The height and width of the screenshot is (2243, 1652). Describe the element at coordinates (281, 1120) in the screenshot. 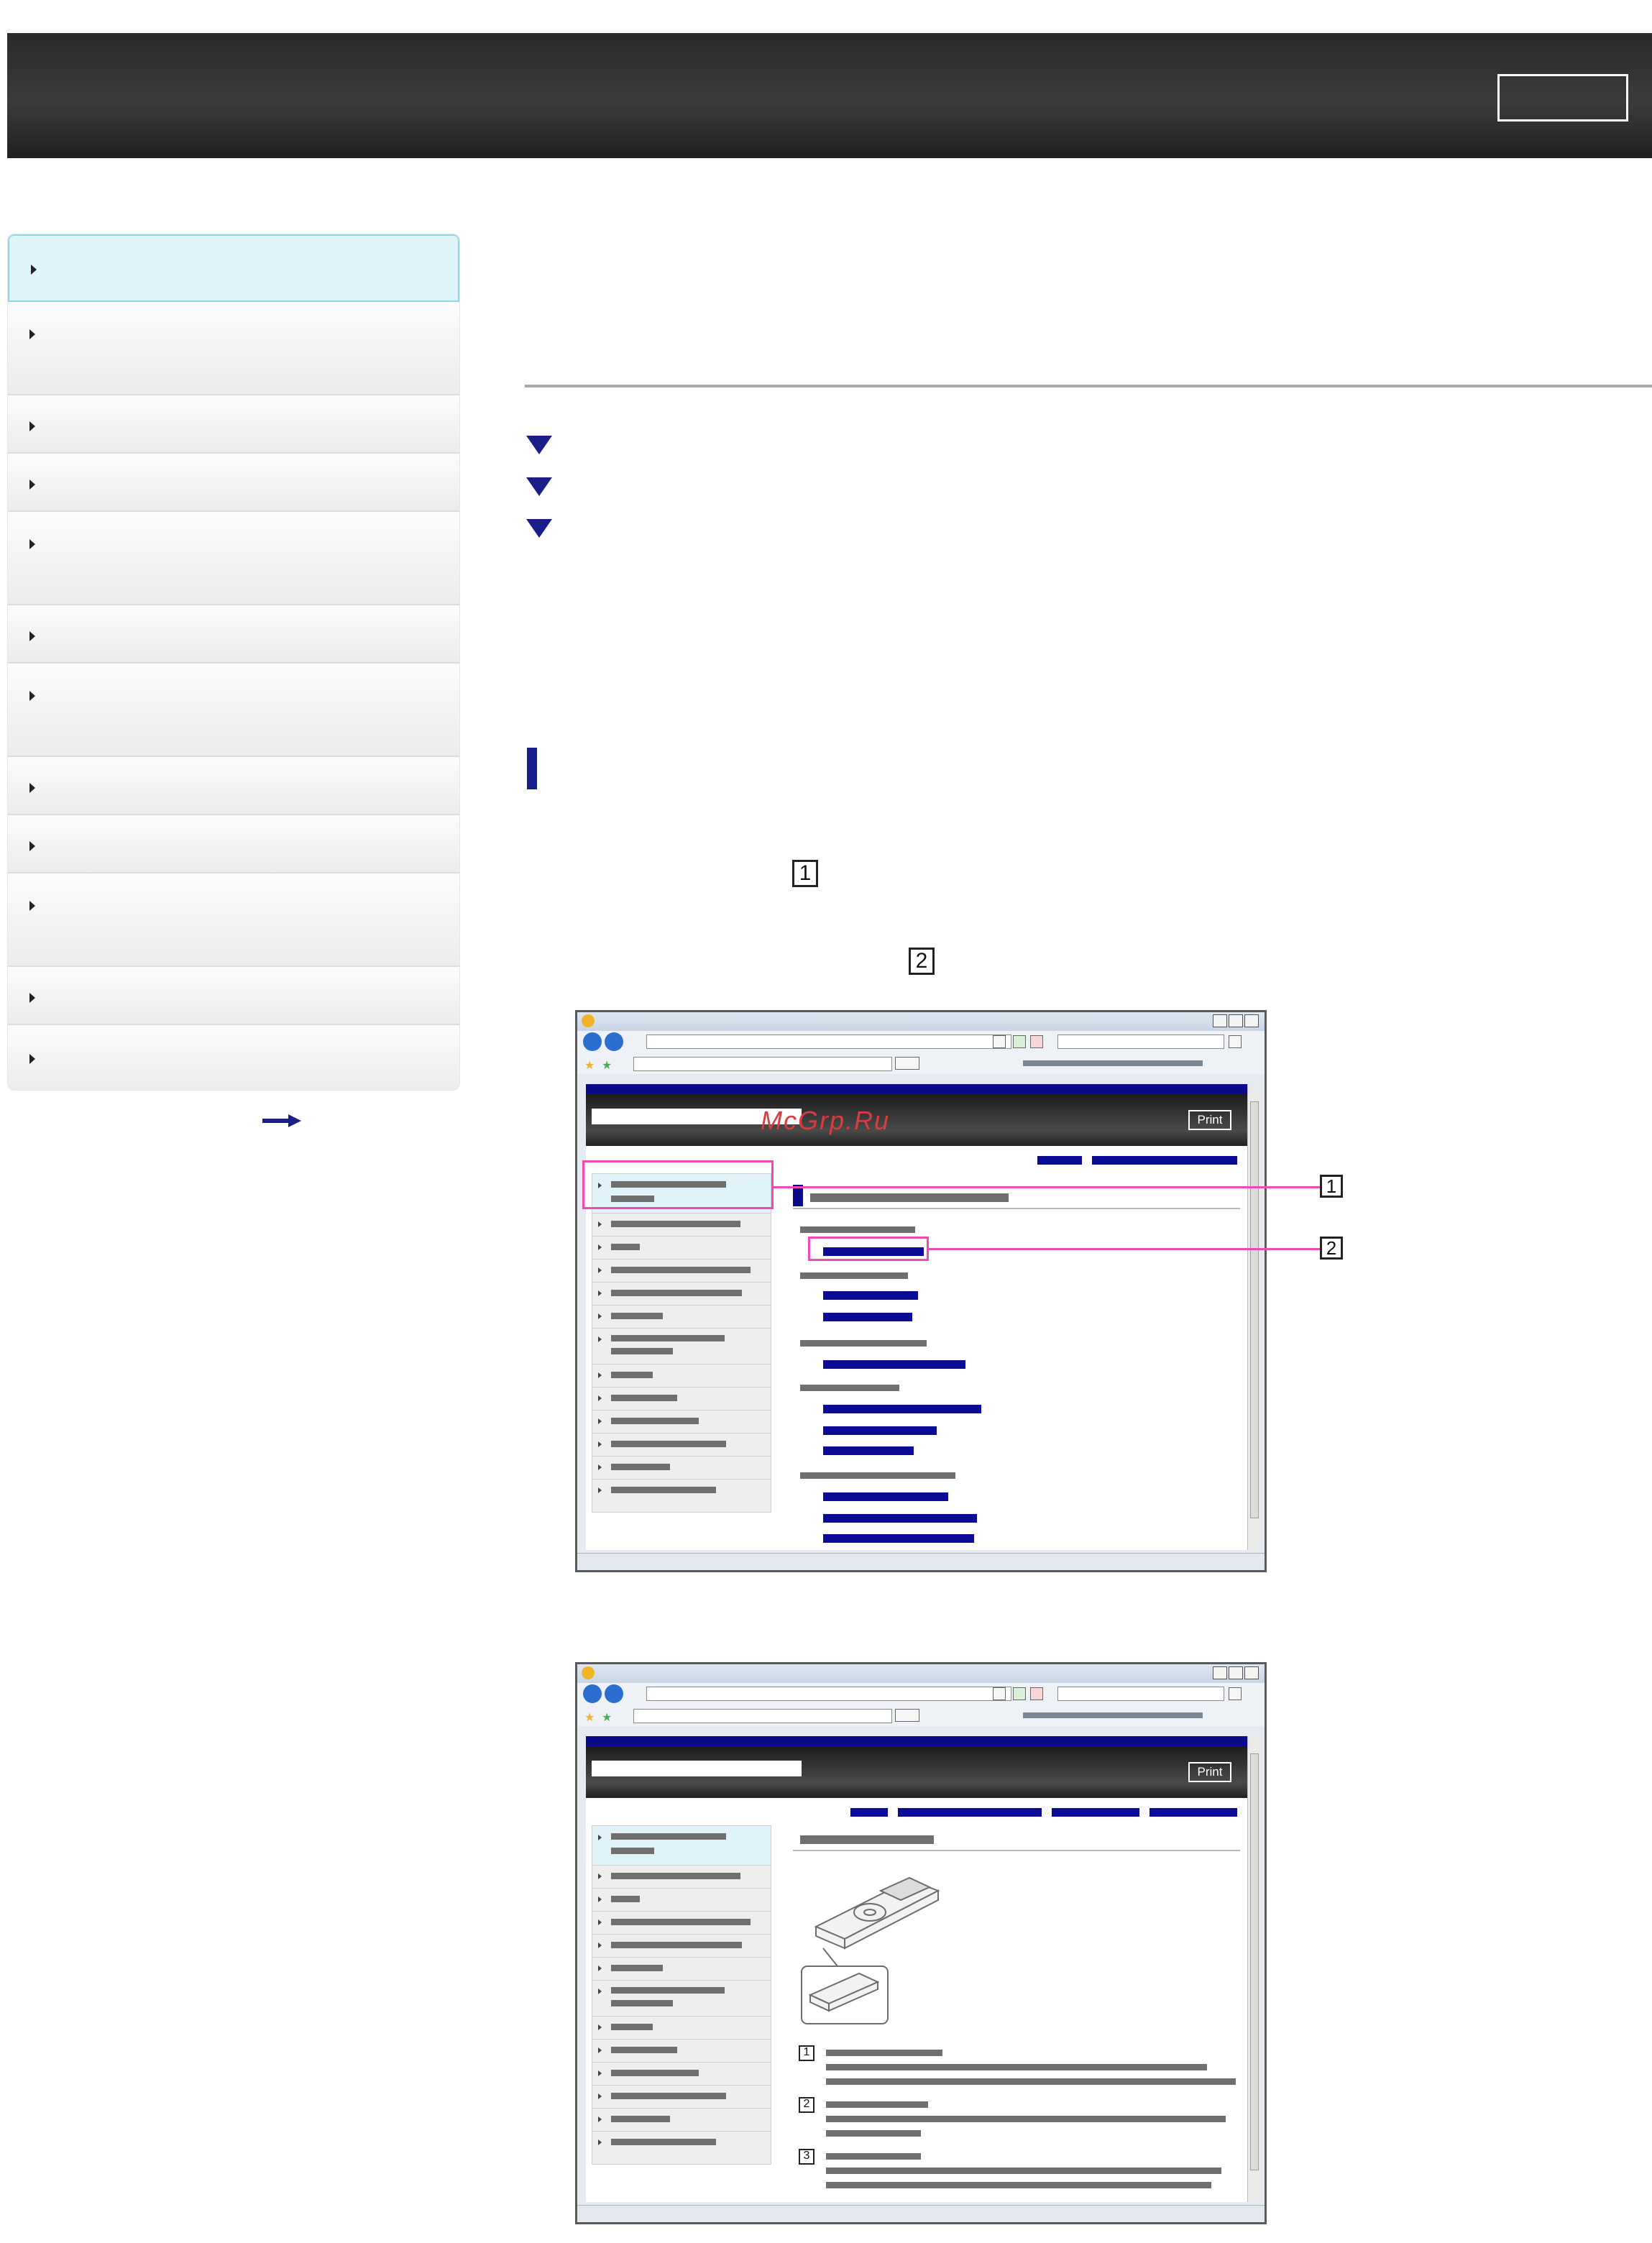

I see `right-arrow-icon` at that location.